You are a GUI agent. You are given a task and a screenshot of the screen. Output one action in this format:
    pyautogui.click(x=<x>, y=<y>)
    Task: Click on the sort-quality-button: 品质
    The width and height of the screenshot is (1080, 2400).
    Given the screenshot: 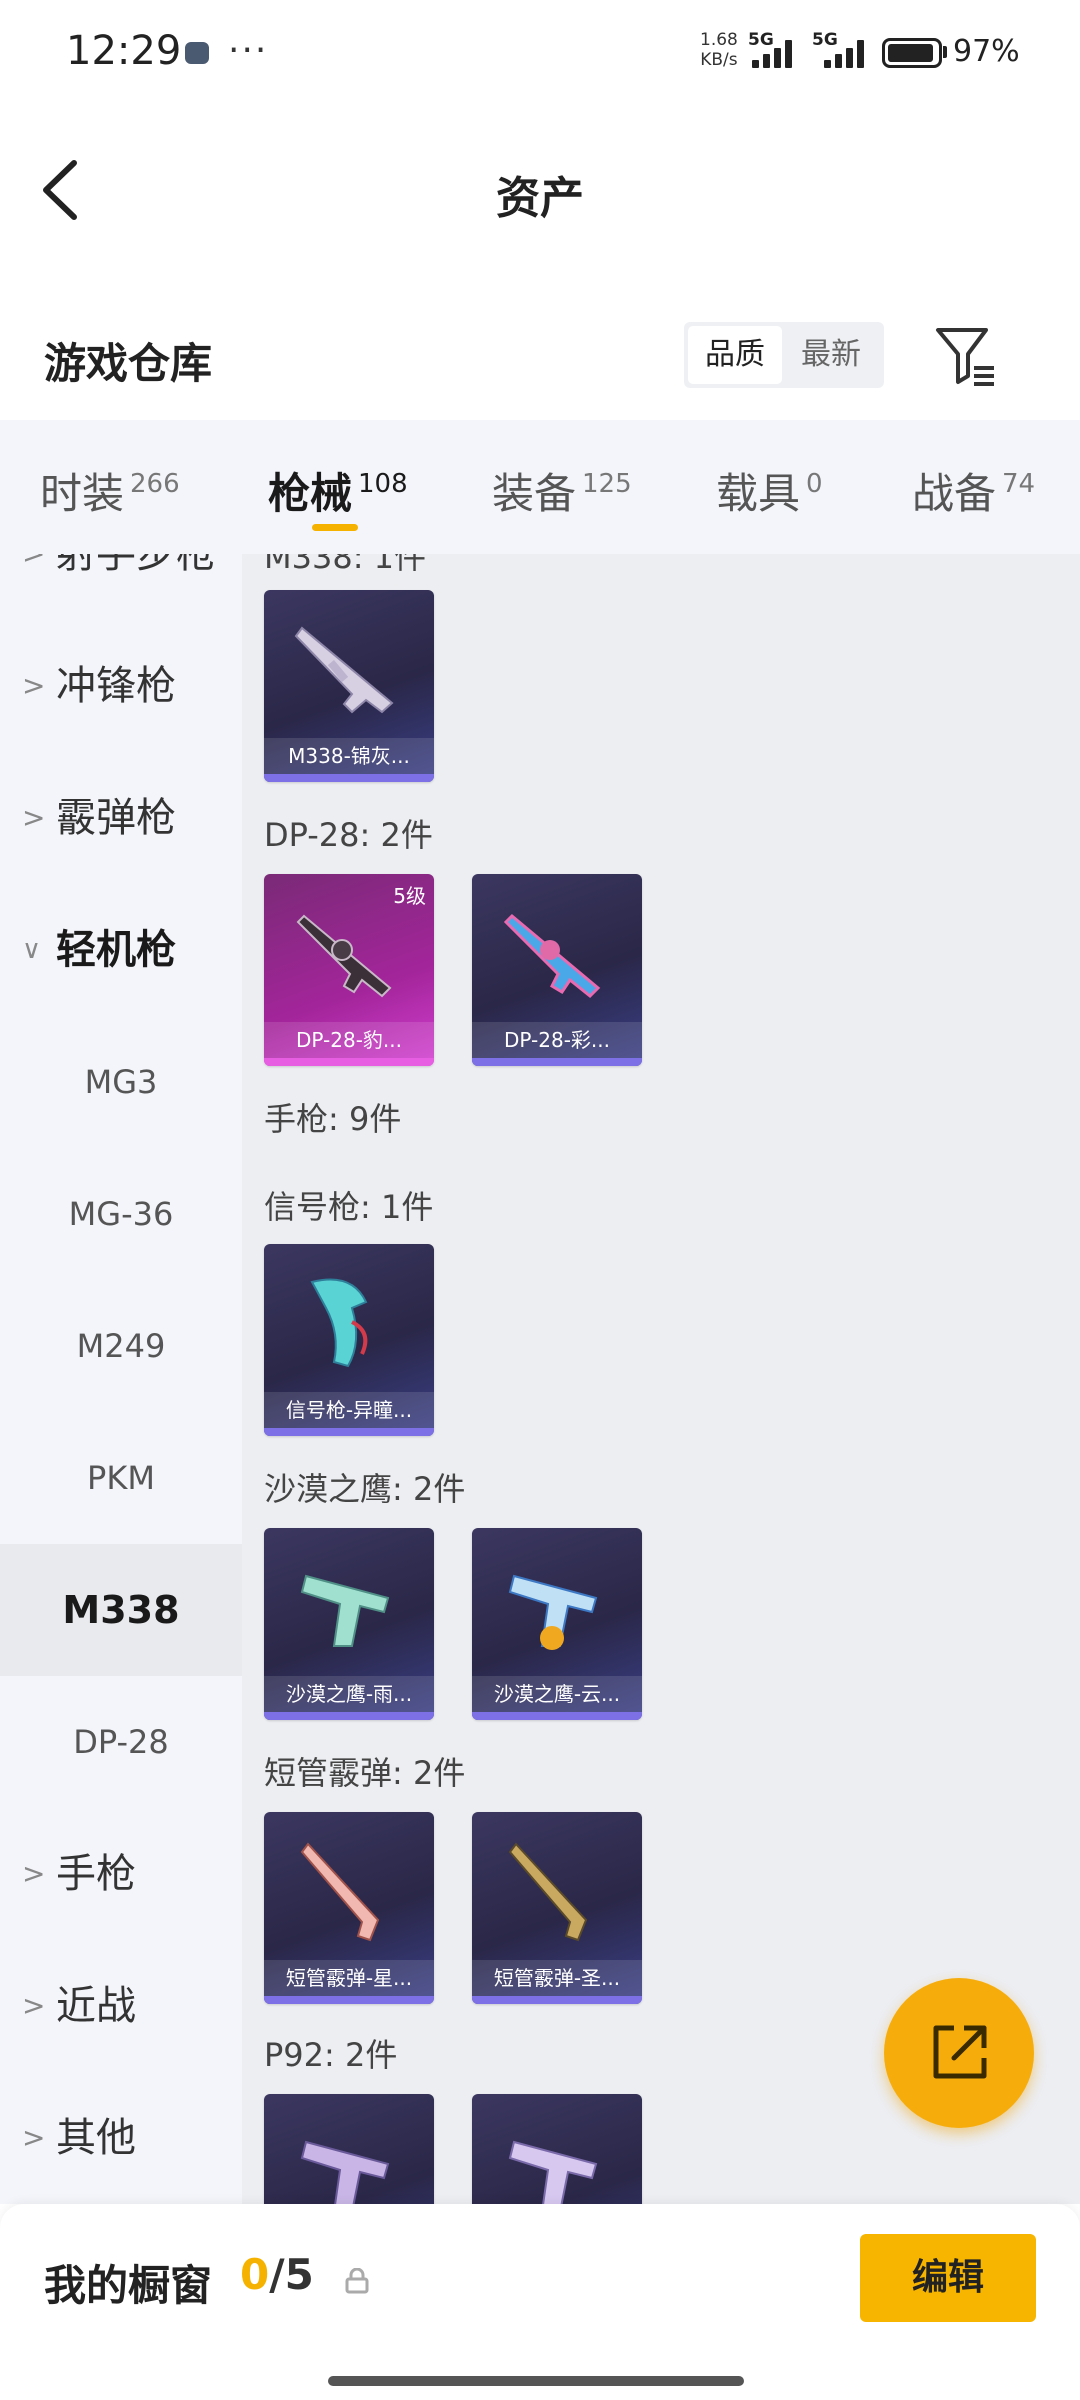 What is the action you would take?
    pyautogui.click(x=735, y=355)
    